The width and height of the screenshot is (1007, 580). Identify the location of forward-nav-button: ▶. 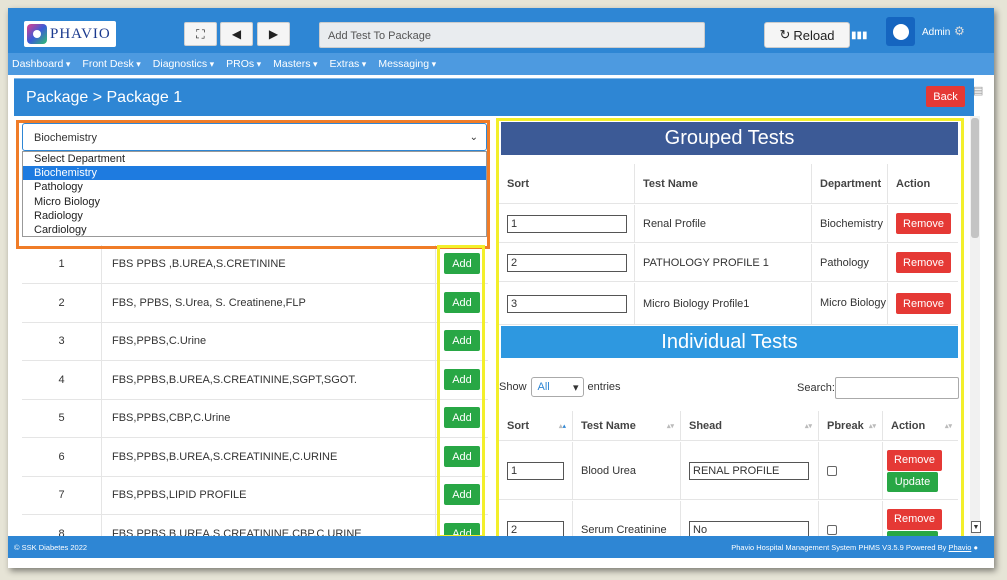
(273, 34).